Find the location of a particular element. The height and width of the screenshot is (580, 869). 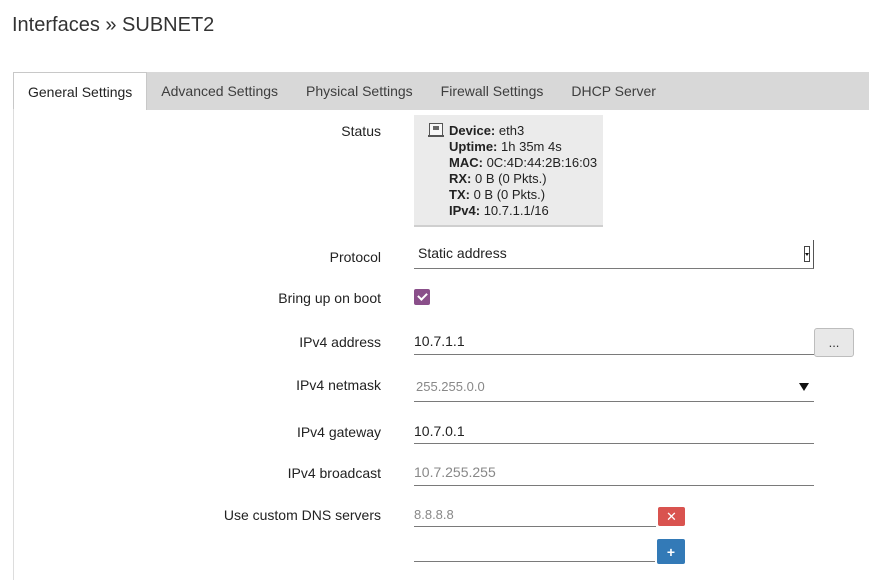

ipv4-netmask-label: IPv4 netmask is located at coordinates (338, 385).